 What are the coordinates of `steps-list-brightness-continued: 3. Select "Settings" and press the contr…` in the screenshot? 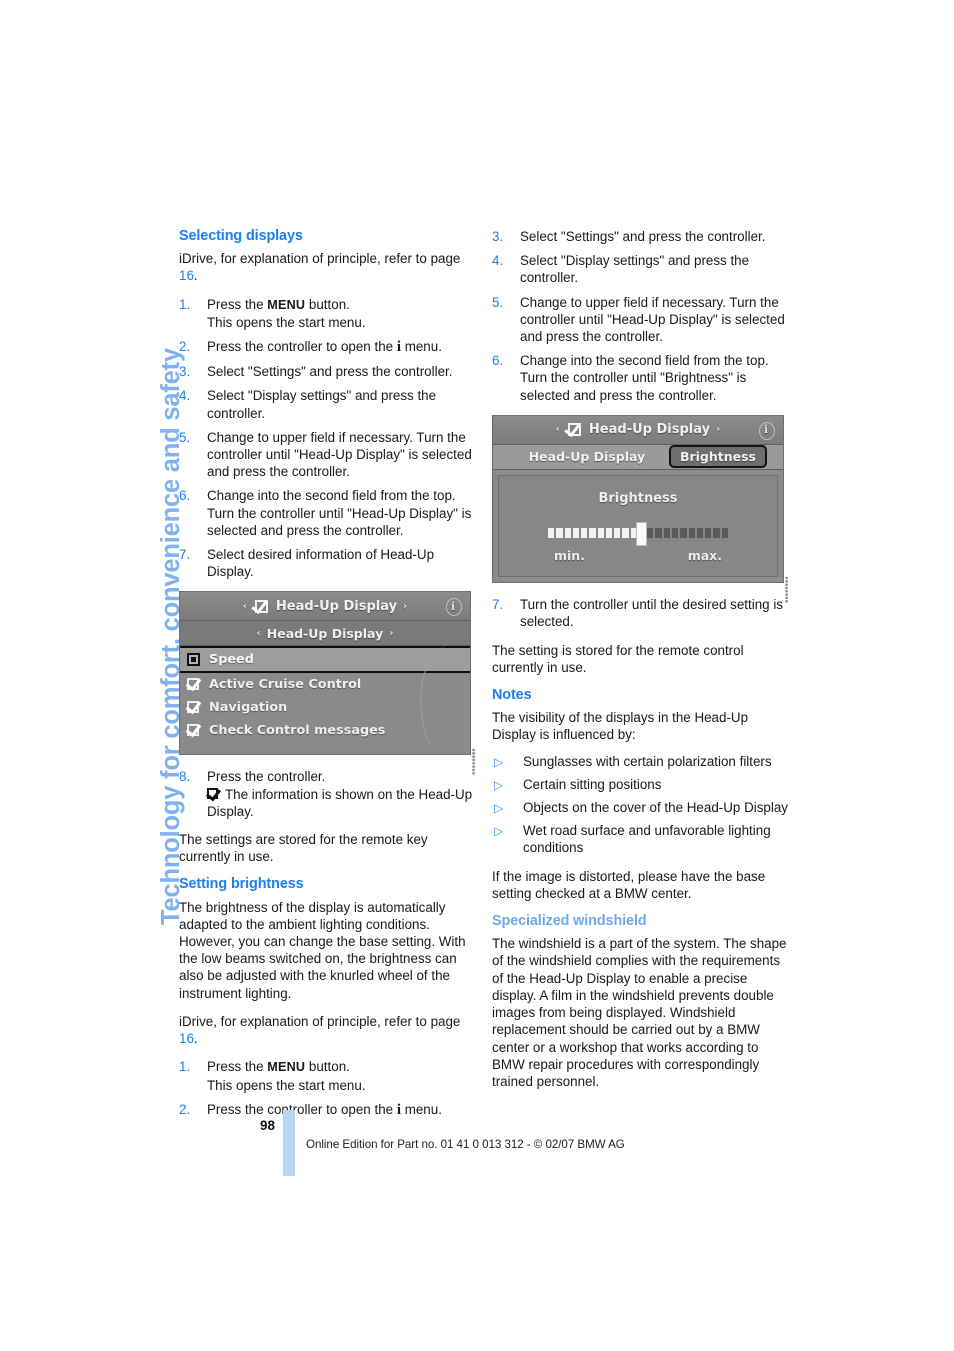 It's located at (642, 316).